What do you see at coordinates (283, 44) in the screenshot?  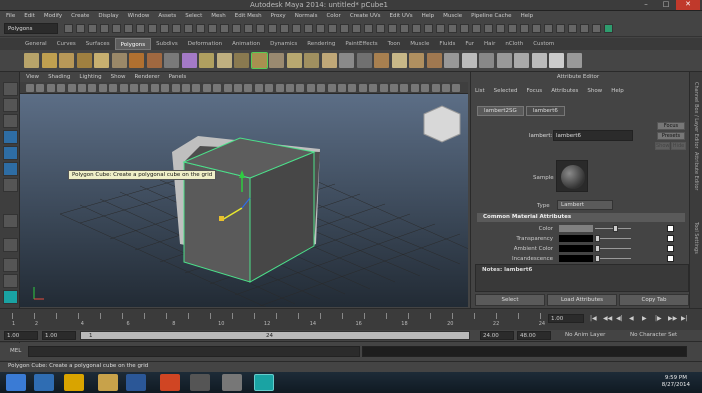 I see `shelf-tab: Dynamics` at bounding box center [283, 44].